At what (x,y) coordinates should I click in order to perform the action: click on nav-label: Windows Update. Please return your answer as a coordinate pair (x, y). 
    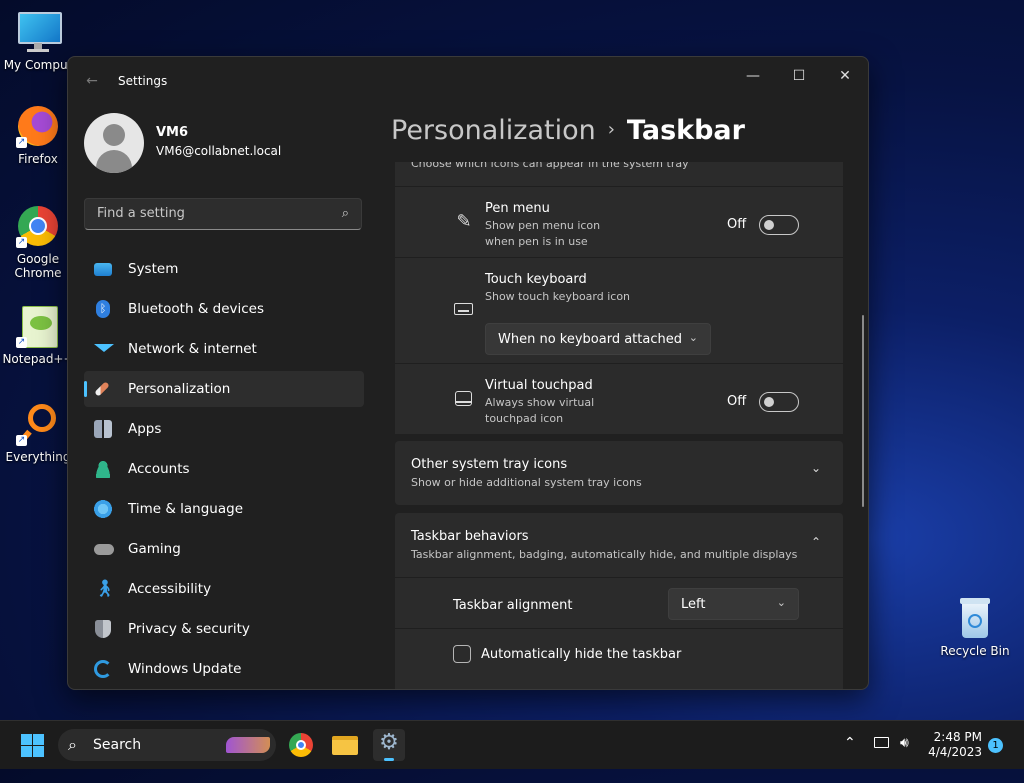
    Looking at the image, I should click on (185, 669).